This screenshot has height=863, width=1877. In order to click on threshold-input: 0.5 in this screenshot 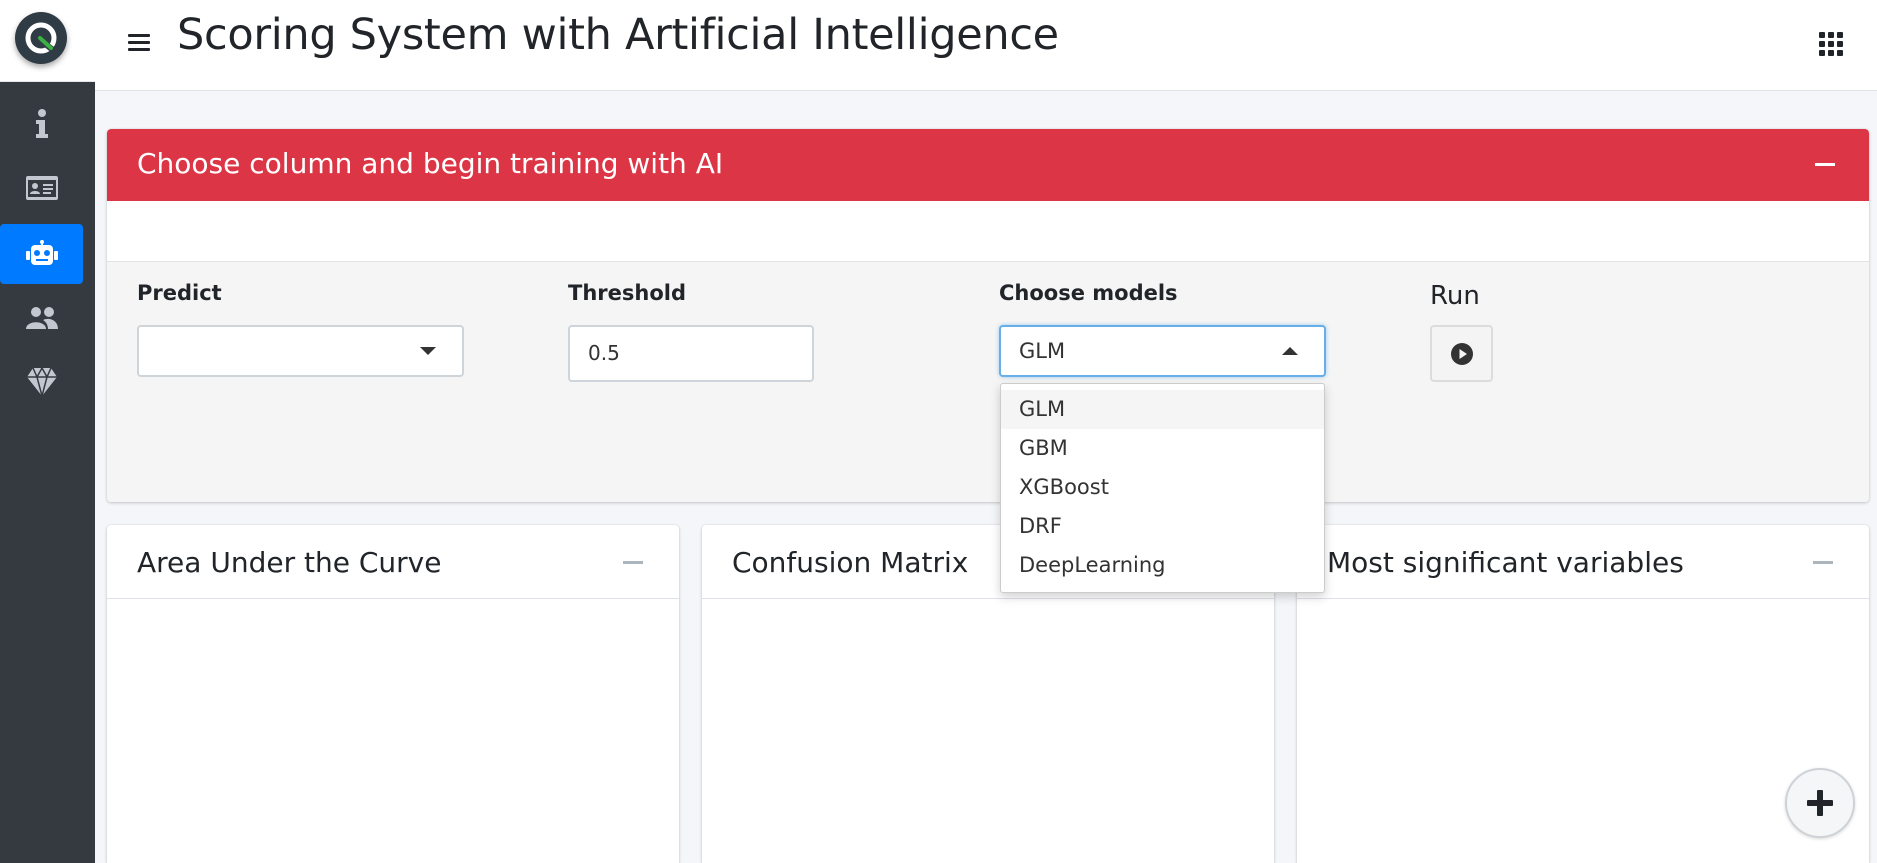, I will do `click(691, 353)`.